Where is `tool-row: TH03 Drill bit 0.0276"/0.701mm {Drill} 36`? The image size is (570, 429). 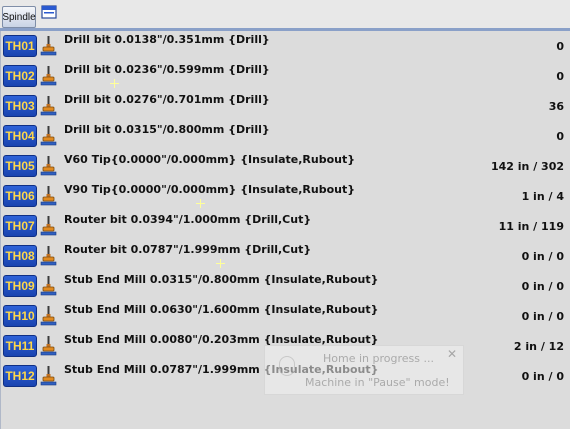 tool-row: TH03 Drill bit 0.0276"/0.701mm {Drill} 36 is located at coordinates (285, 106).